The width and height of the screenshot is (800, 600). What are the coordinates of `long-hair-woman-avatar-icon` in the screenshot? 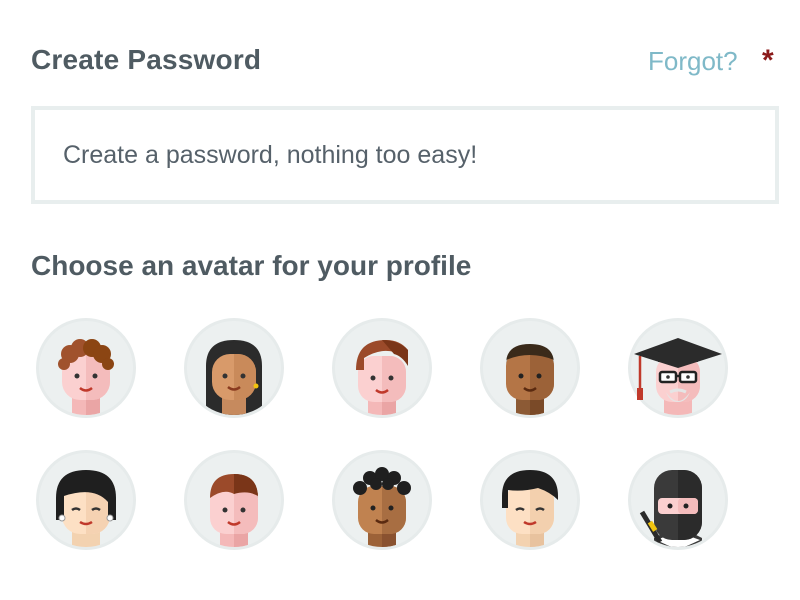 It's located at (234, 368).